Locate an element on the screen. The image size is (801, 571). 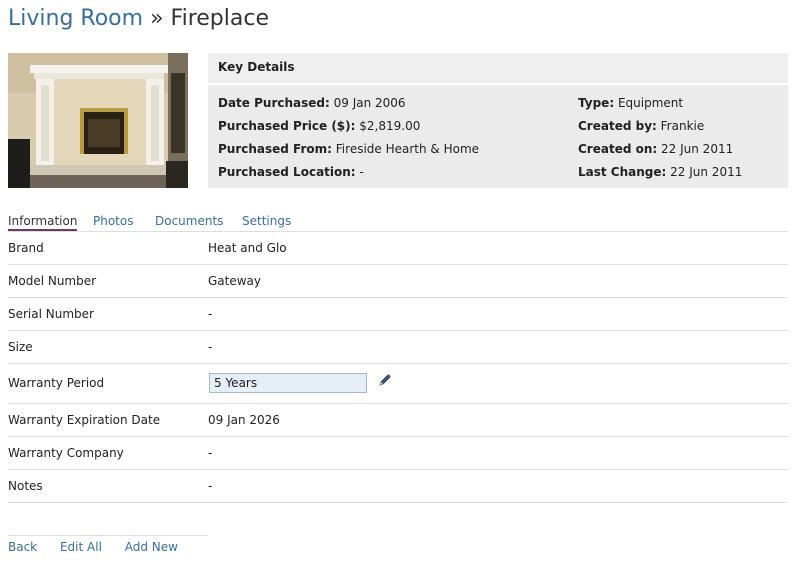
tab-bar: Information Photos Documents Settings is located at coordinates (398, 221).